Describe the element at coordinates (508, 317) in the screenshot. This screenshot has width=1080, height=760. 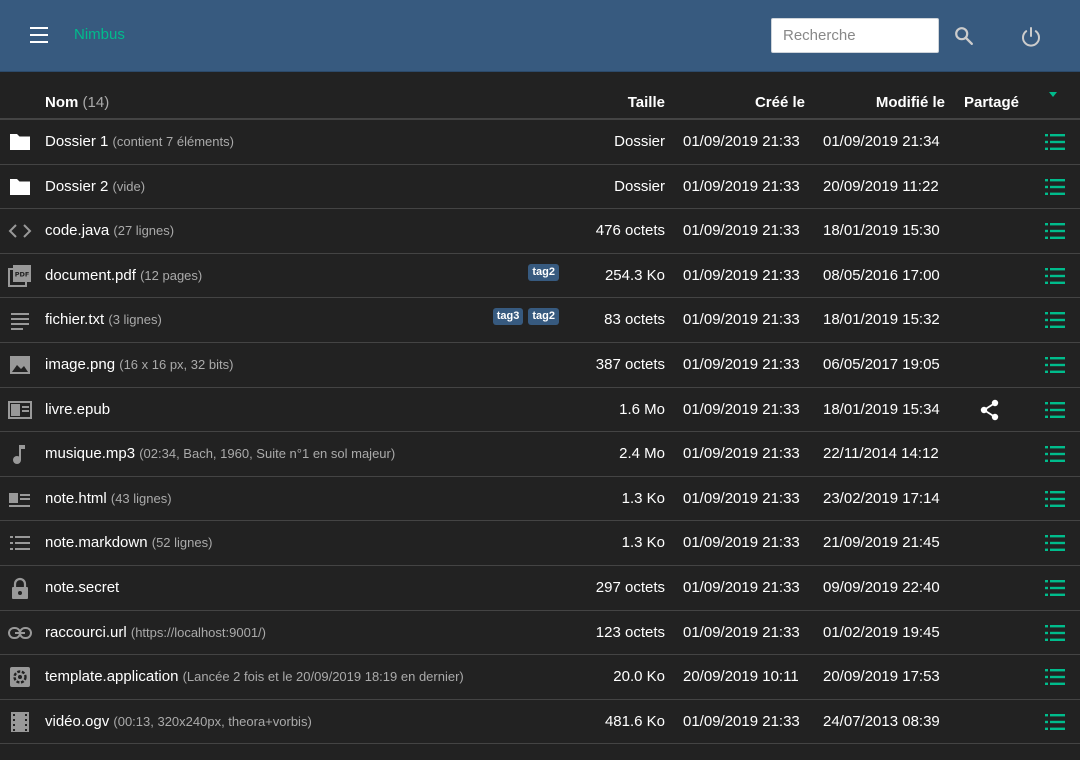
I see `tag-badge: tag3` at that location.